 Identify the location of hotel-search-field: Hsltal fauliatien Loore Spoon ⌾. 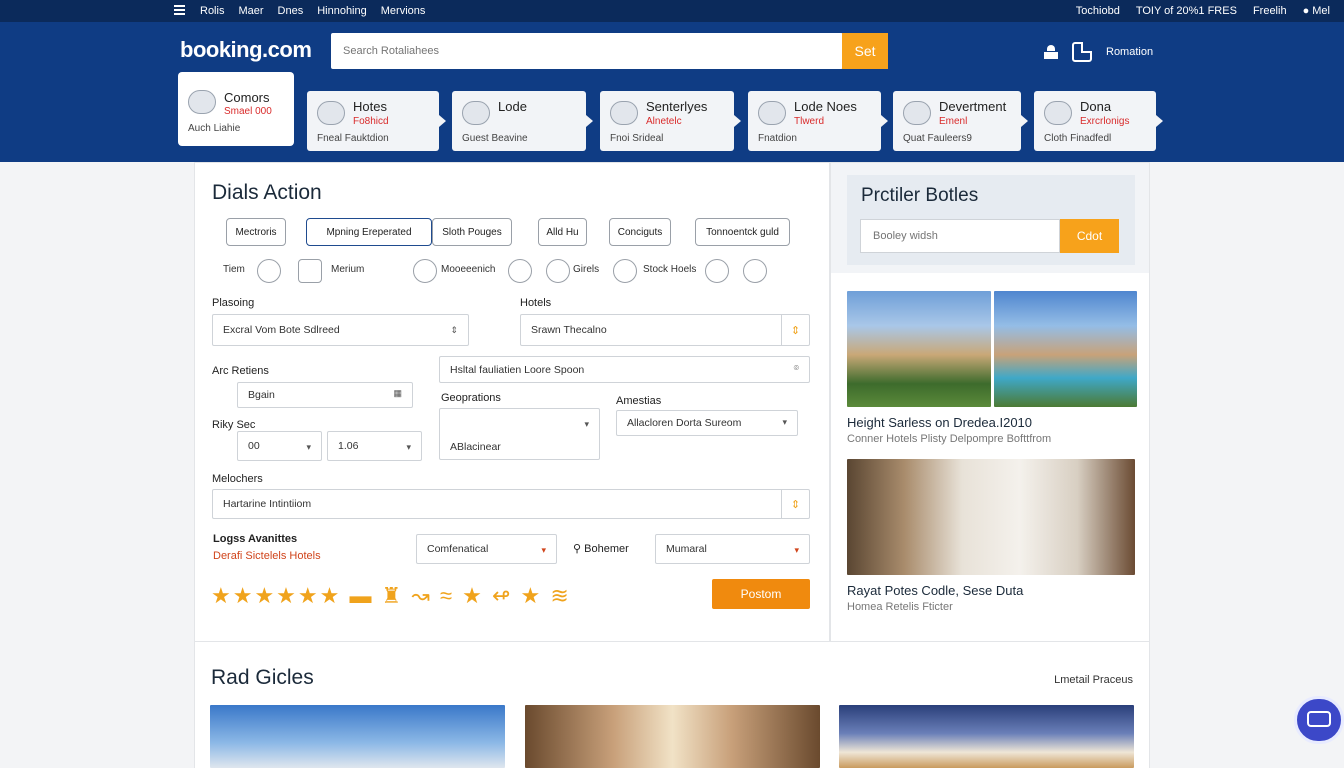
(624, 369).